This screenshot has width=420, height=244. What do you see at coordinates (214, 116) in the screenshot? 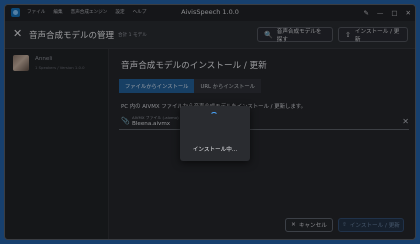
I see `loading-spinner-icon` at bounding box center [214, 116].